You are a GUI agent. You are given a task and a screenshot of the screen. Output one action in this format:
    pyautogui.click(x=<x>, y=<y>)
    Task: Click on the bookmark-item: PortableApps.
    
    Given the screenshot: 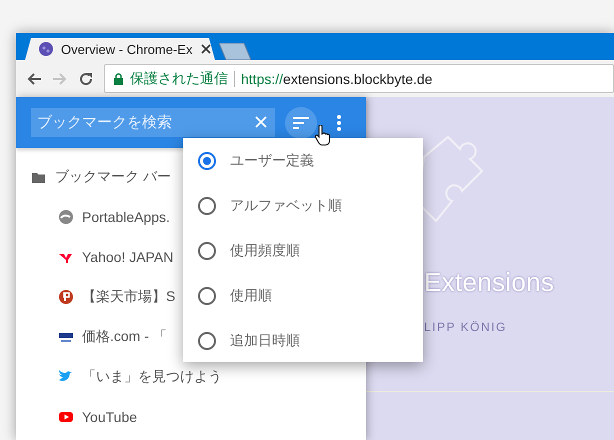 What is the action you would take?
    pyautogui.click(x=126, y=217)
    